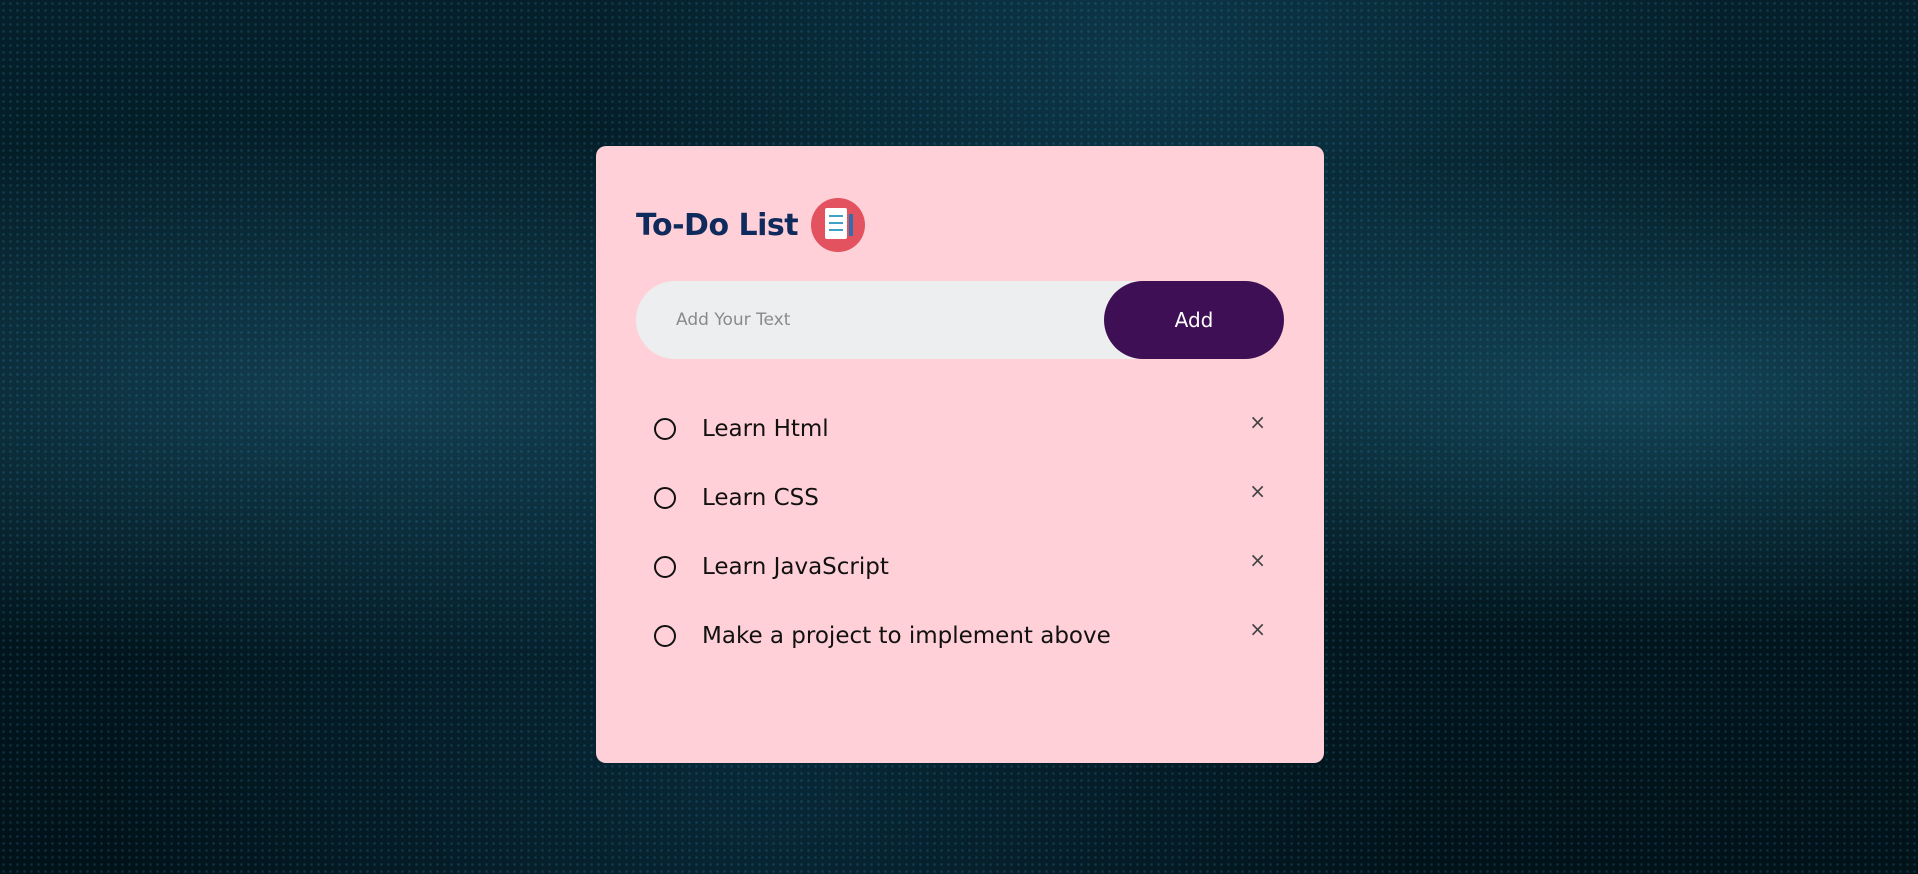 The image size is (1918, 874). I want to click on add-button: Add, so click(1194, 320).